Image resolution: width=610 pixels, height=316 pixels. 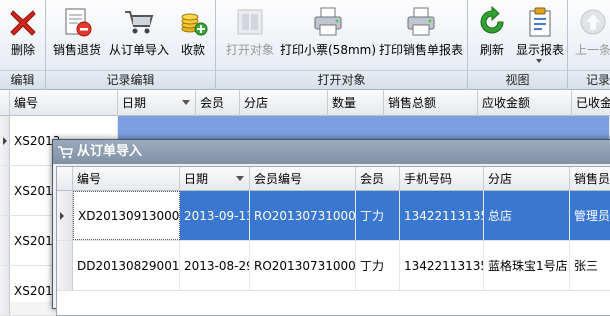 What do you see at coordinates (192, 50) in the screenshot?
I see `collect-payment-label: 收款` at bounding box center [192, 50].